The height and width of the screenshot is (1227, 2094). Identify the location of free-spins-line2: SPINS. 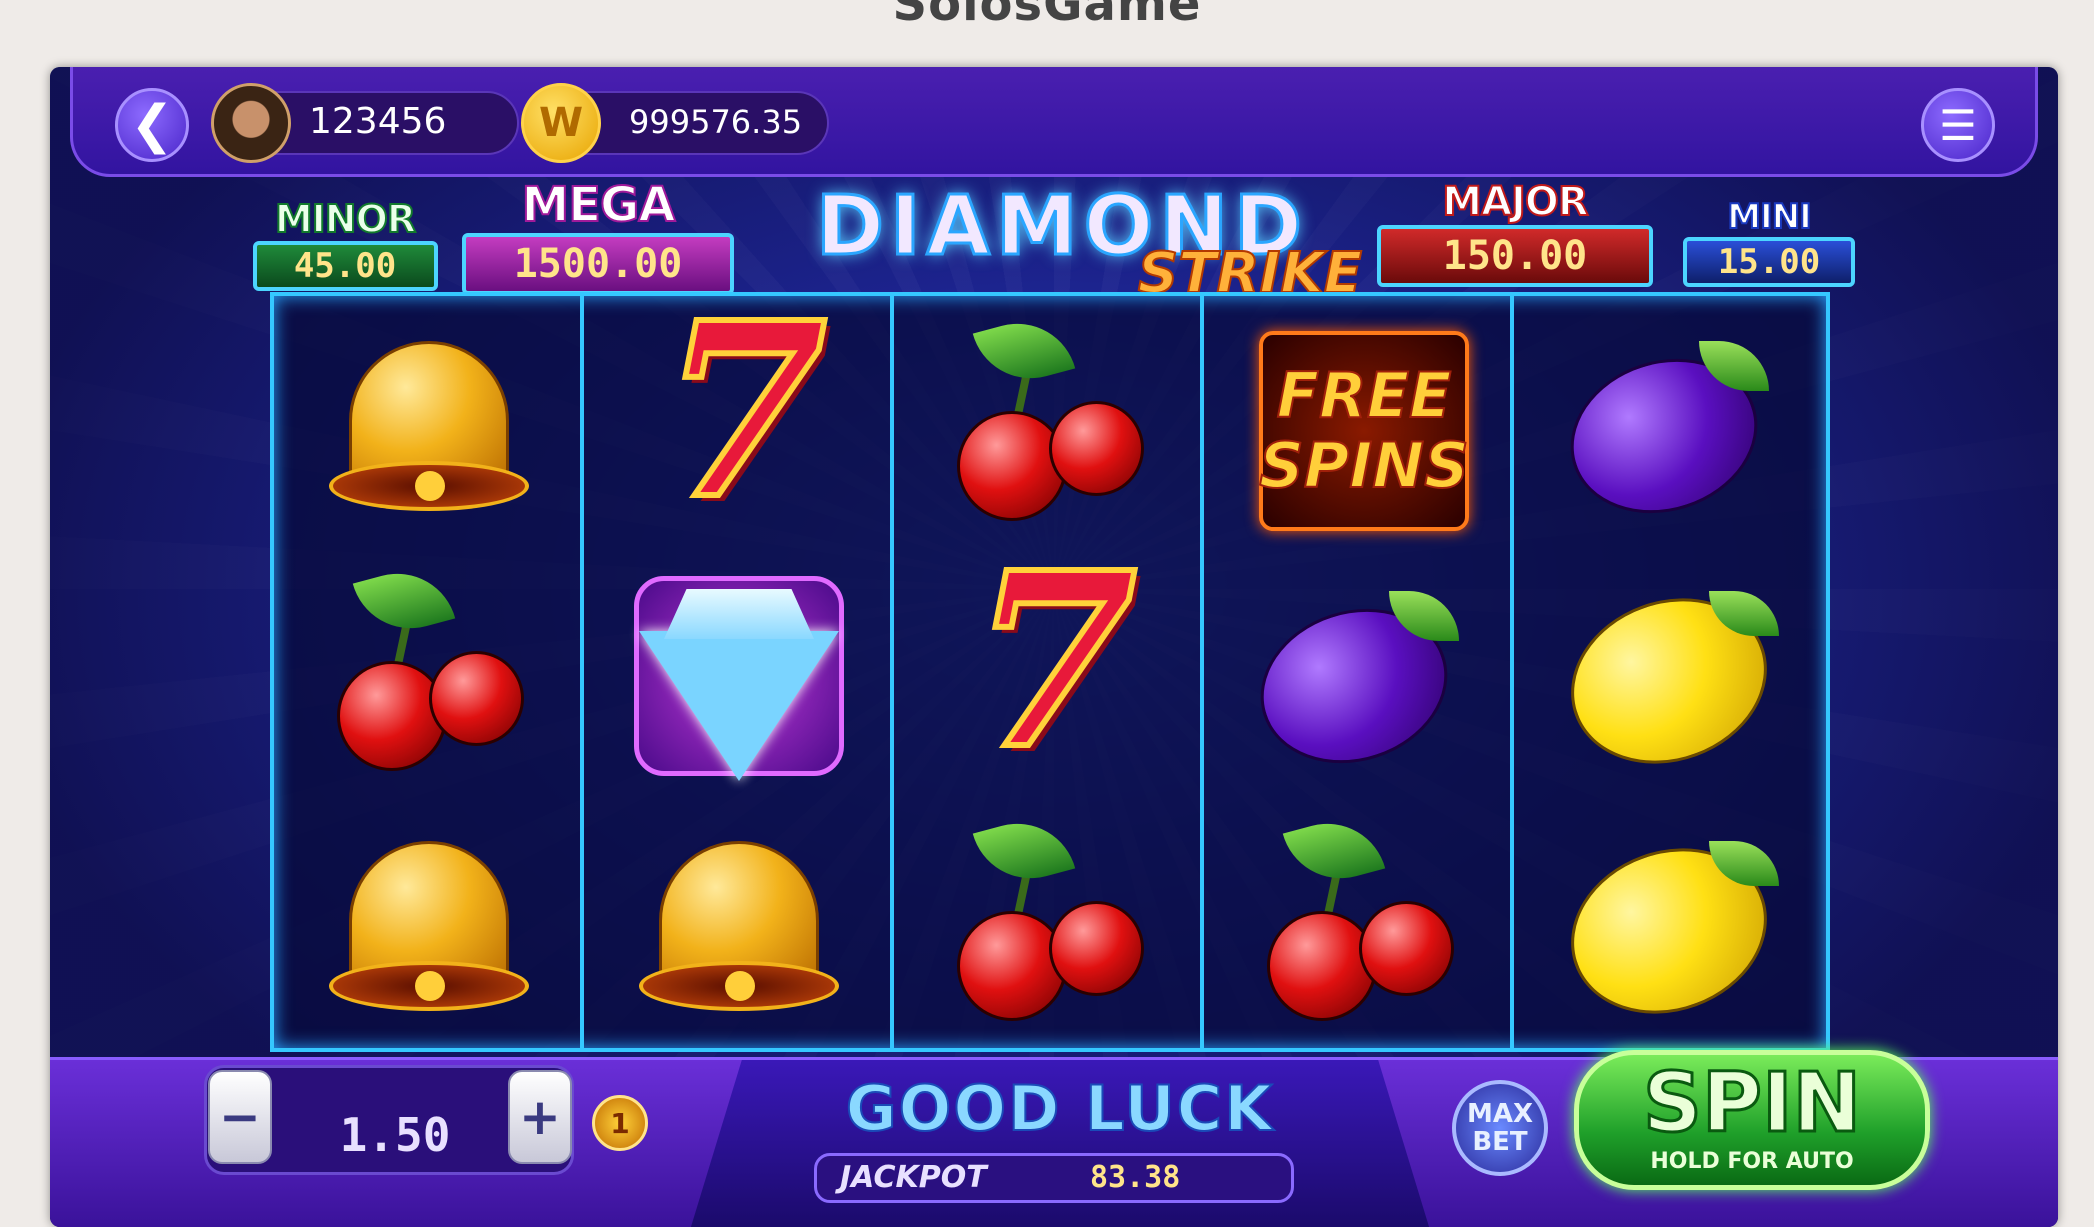
(1364, 465).